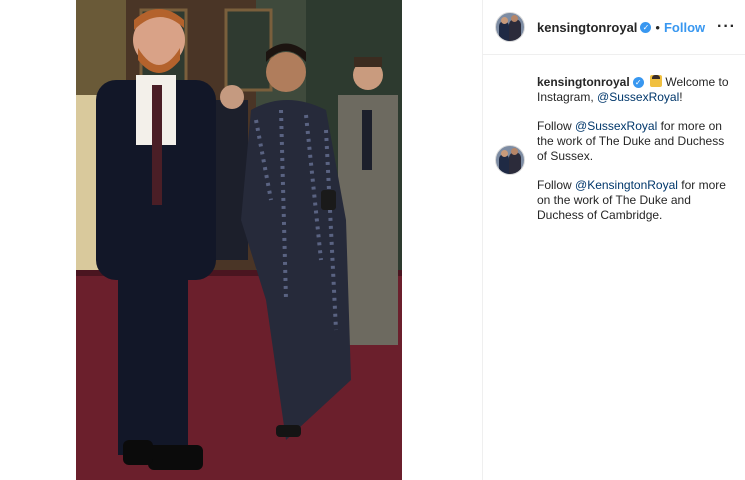 The height and width of the screenshot is (480, 745). I want to click on caption-username: kensingtonroyal, so click(583, 82).